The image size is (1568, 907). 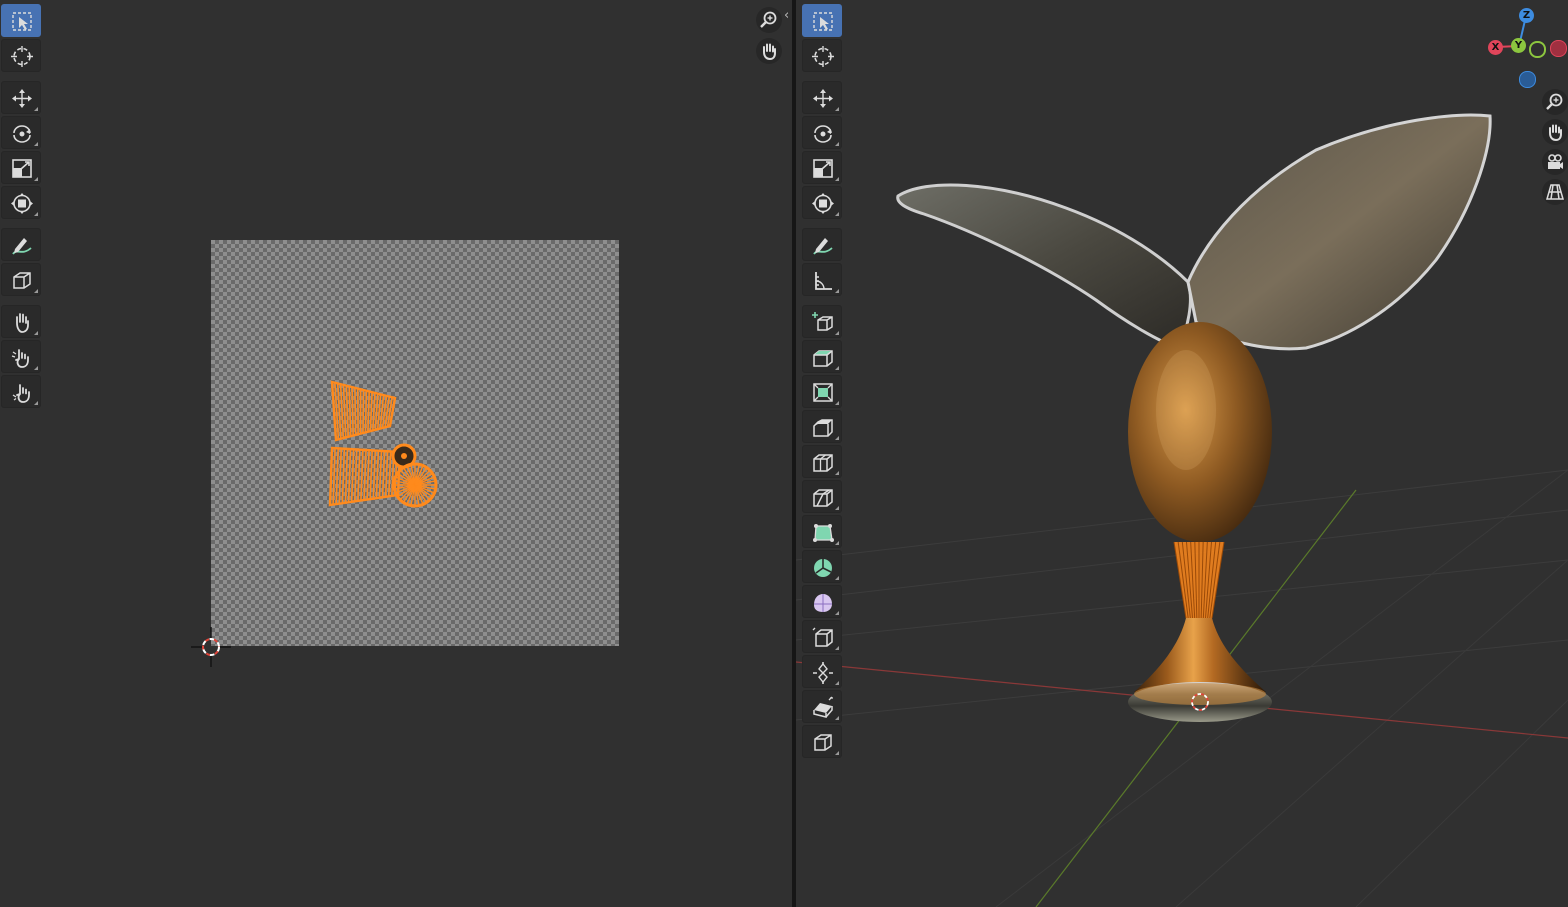 What do you see at coordinates (822, 356) in the screenshot?
I see `extrude-tool` at bounding box center [822, 356].